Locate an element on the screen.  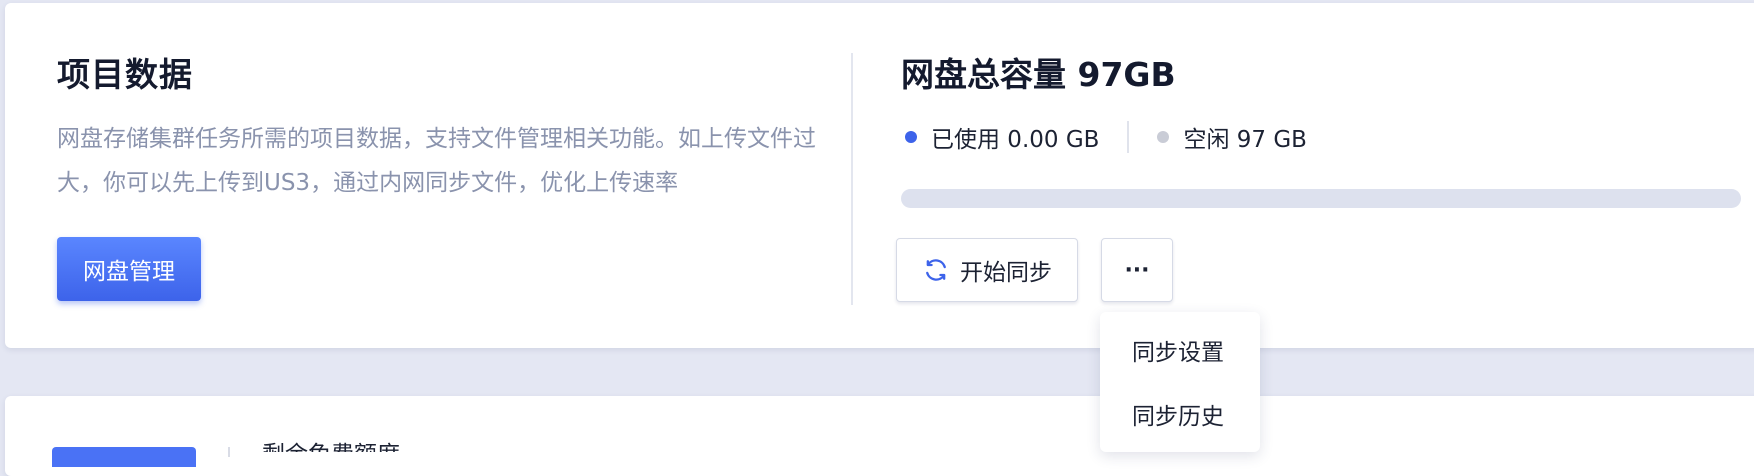
refresh-icon is located at coordinates (936, 270).